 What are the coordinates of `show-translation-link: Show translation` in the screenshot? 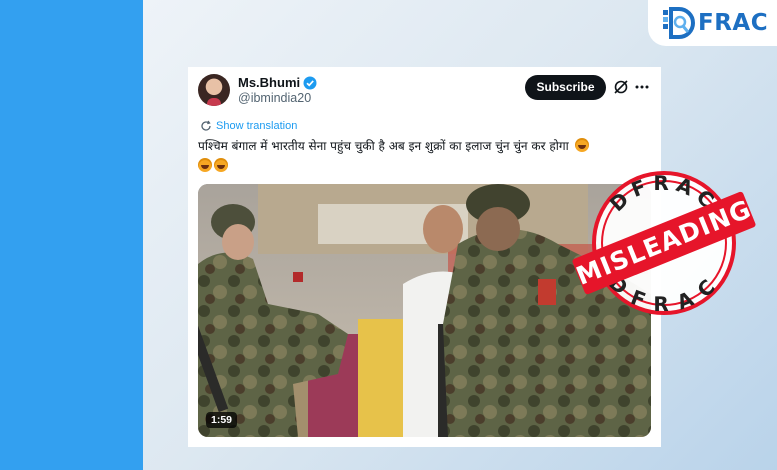 It's located at (248, 126).